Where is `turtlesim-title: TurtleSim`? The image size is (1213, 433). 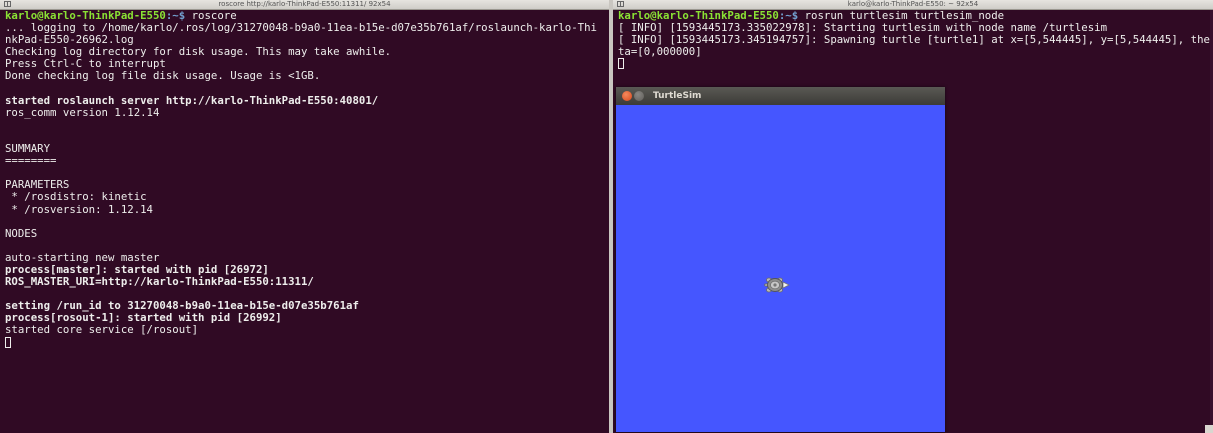
turtlesim-title: TurtleSim is located at coordinates (677, 96).